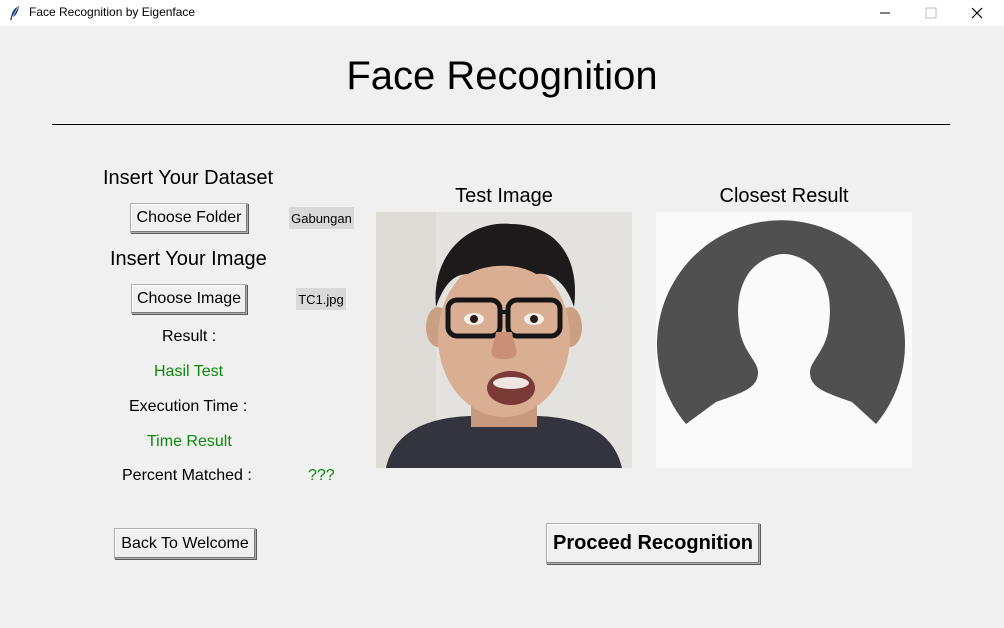 The height and width of the screenshot is (628, 1004). I want to click on choose-image-button: Choose Image, so click(189, 299).